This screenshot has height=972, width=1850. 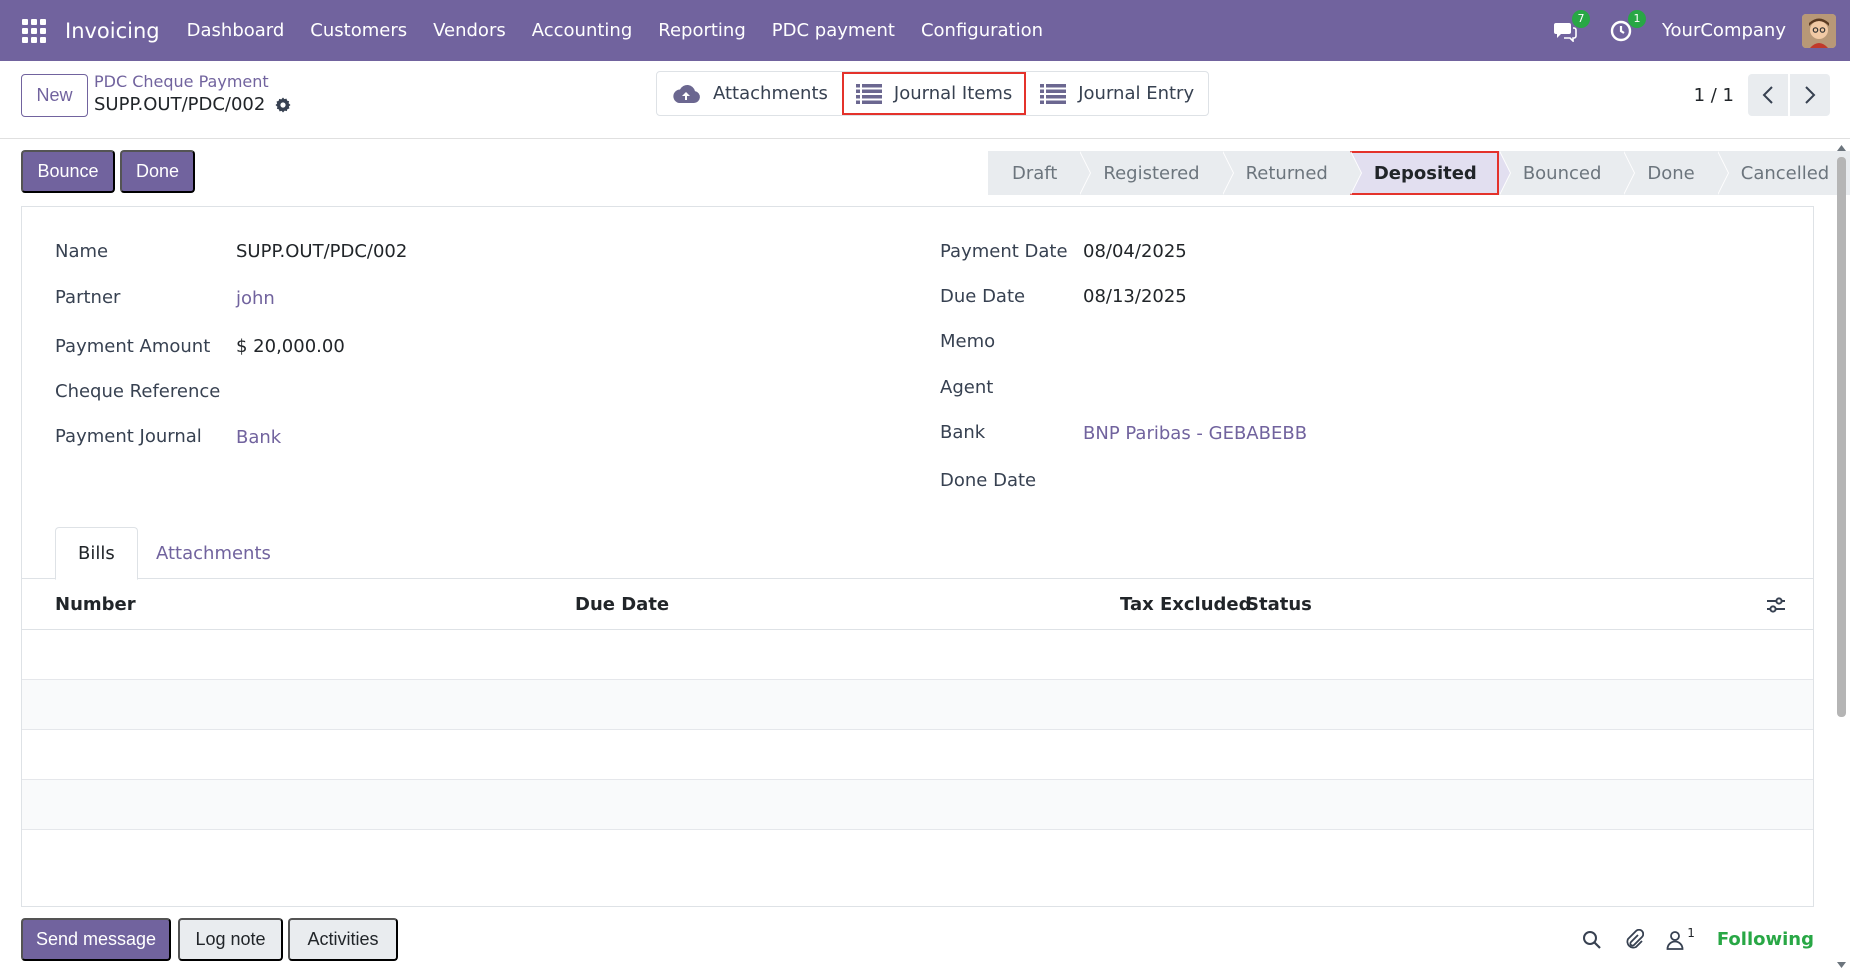 I want to click on attachments-label: Attachments, so click(x=770, y=93).